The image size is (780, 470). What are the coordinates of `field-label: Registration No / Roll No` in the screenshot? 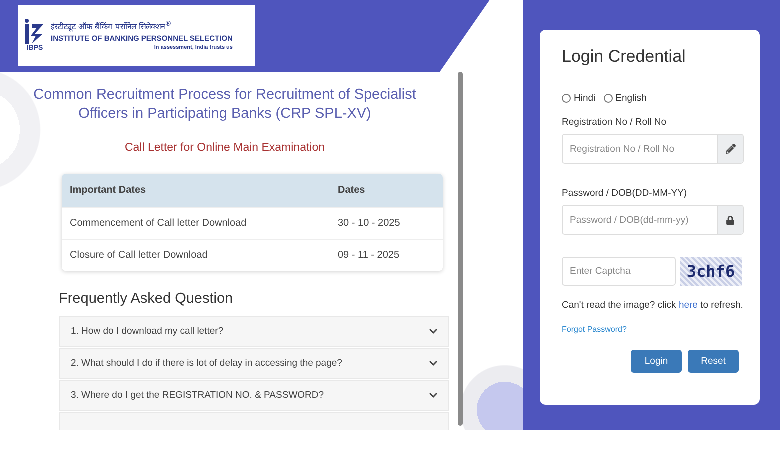 It's located at (615, 122).